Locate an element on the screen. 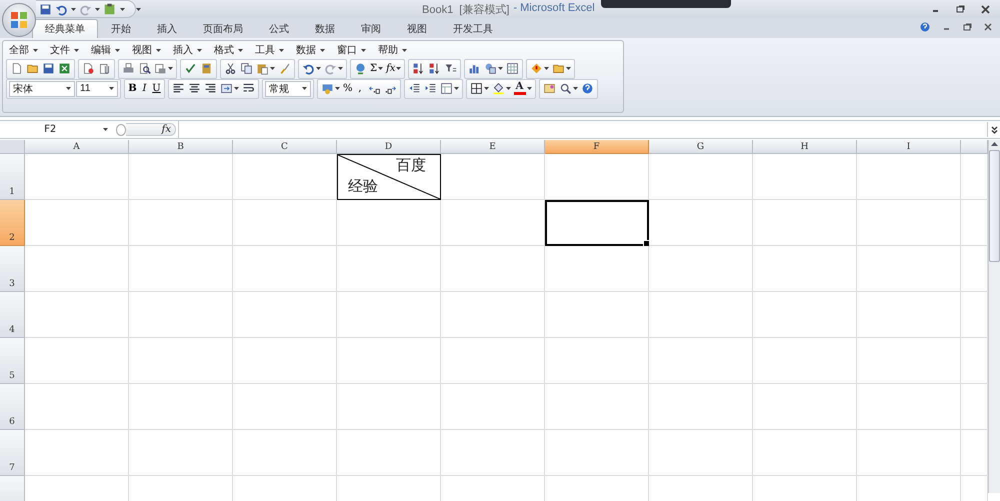  column-header: A is located at coordinates (77, 147).